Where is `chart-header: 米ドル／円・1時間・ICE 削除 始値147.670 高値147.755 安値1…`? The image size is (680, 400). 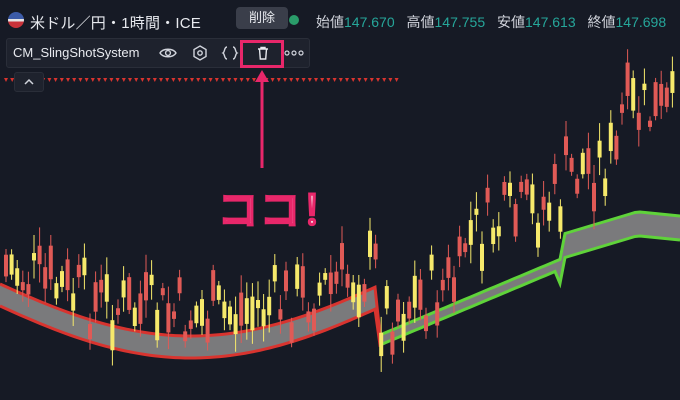
chart-header: 米ドル／円・1時間・ICE 削除 始値147.670 高値147.755 安値1… is located at coordinates (340, 21).